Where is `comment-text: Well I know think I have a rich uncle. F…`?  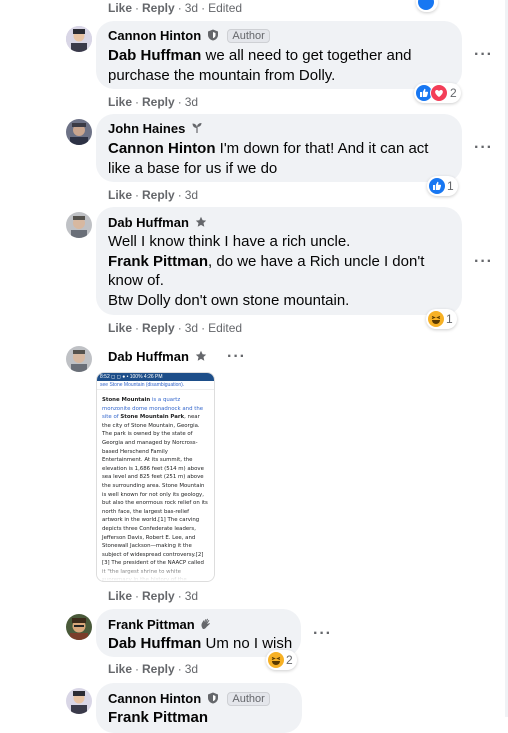 comment-text: Well I know think I have a rich uncle. F… is located at coordinates (266, 271).